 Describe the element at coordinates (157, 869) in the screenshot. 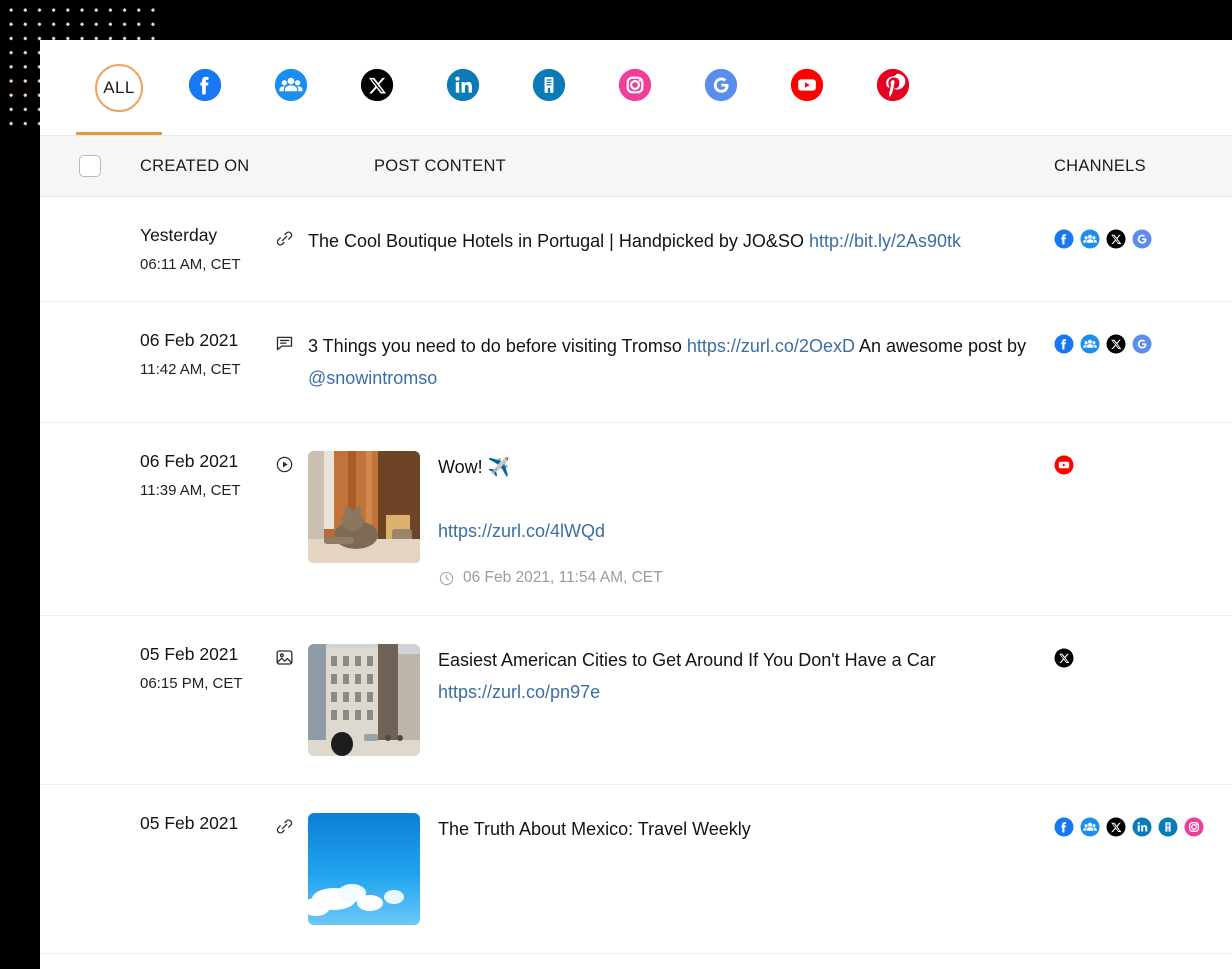

I see `created-on-cell: 05 Feb 2021` at that location.